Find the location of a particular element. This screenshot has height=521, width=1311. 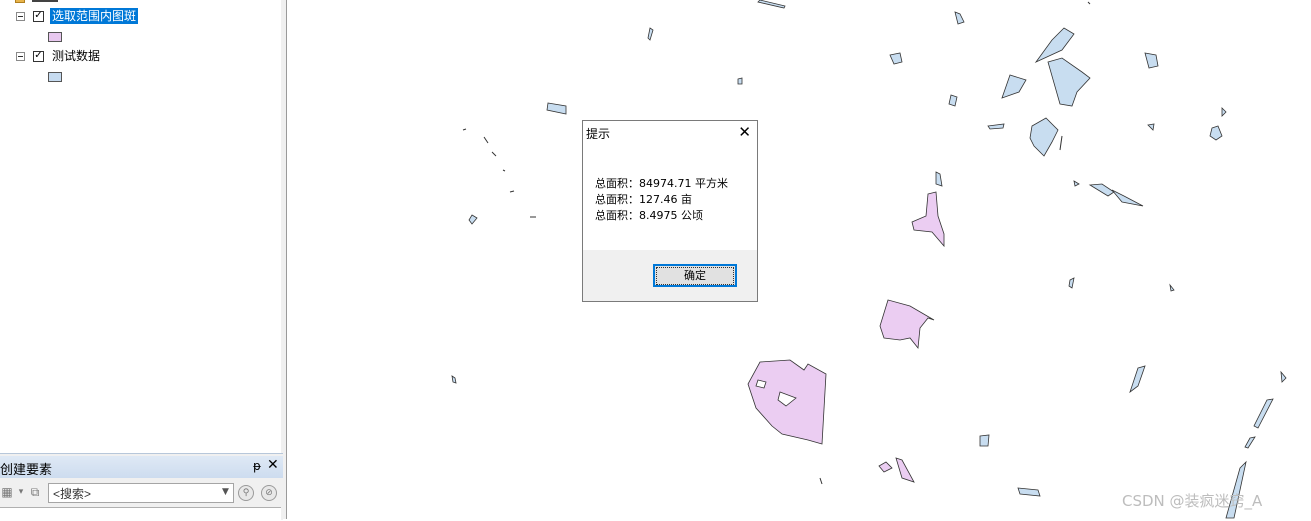

search-icon: ⚲ is located at coordinates (246, 493).